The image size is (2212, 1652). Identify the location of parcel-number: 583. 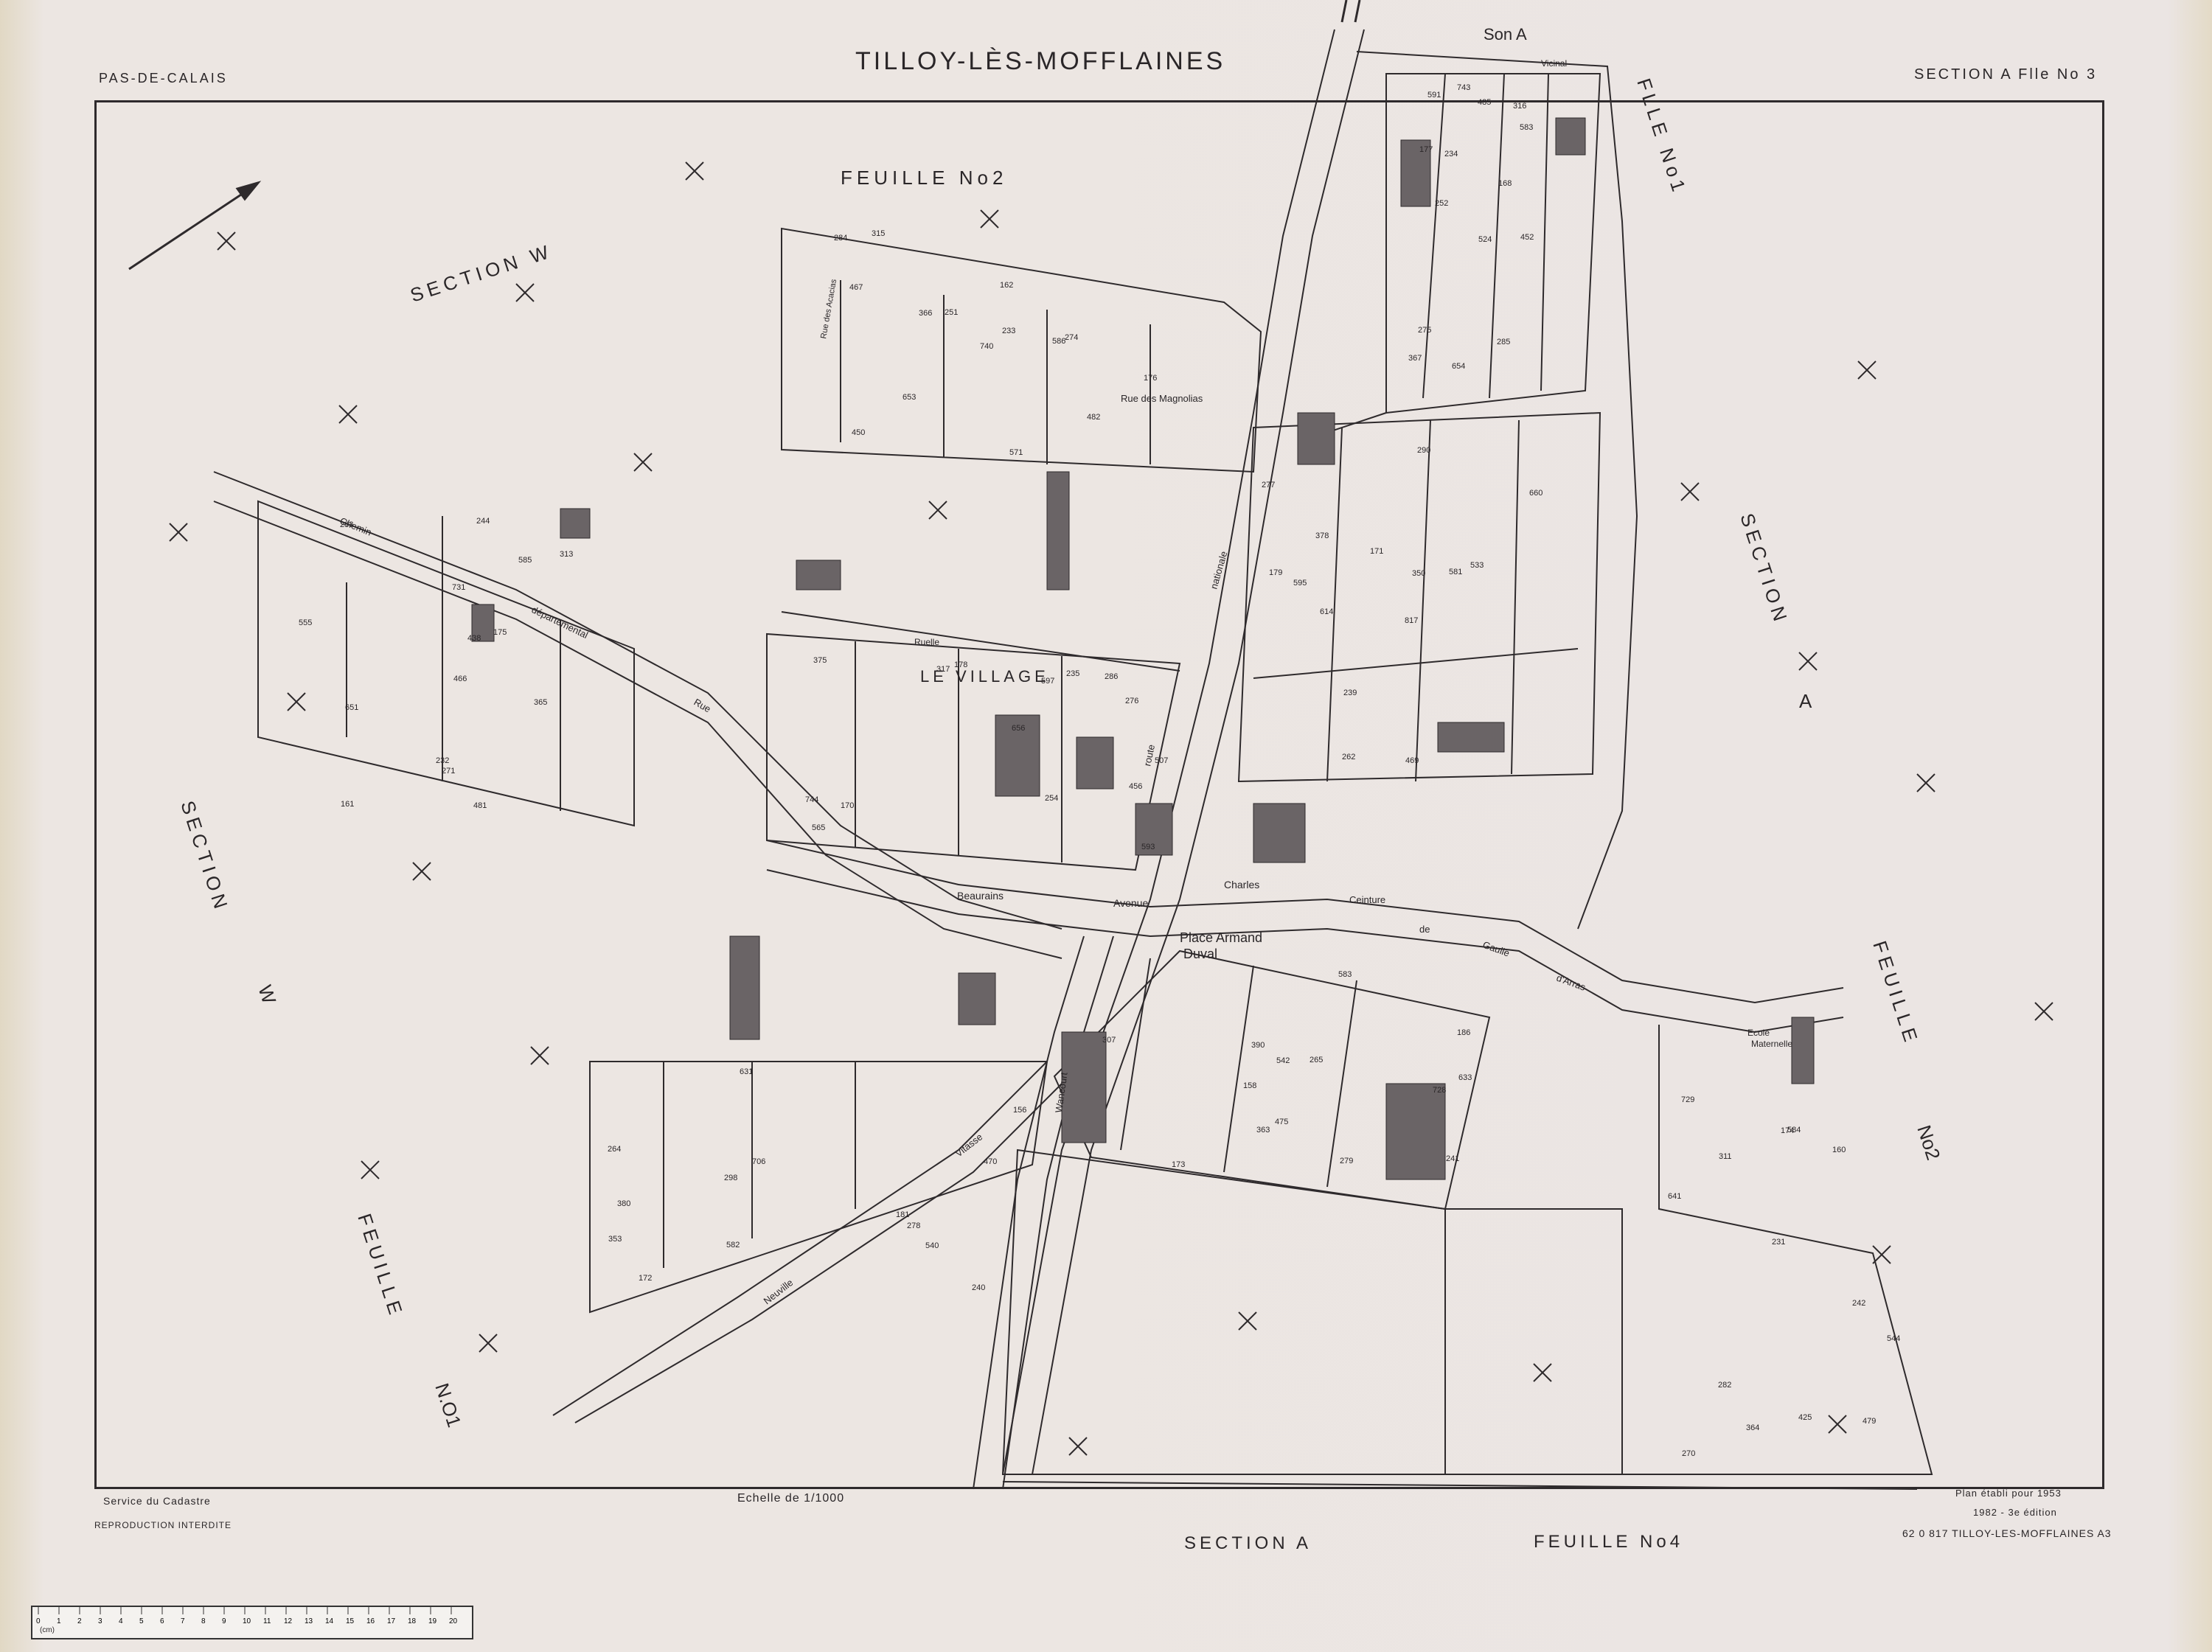
(1526, 127).